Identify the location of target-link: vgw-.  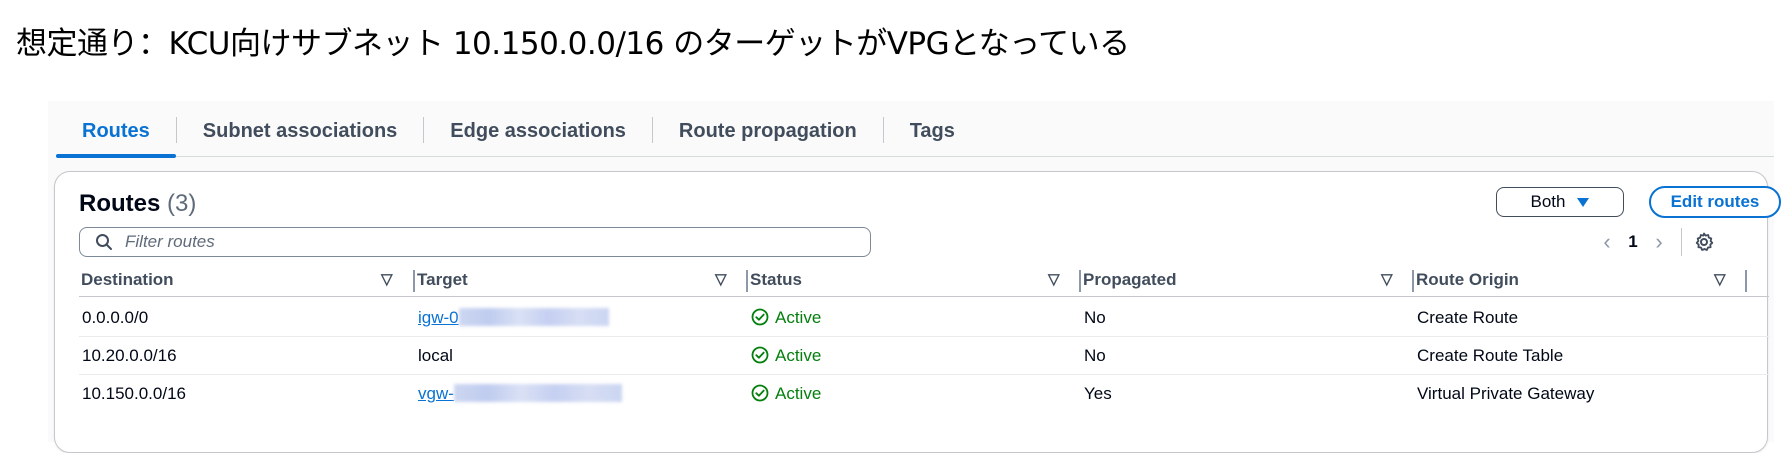
(520, 393).